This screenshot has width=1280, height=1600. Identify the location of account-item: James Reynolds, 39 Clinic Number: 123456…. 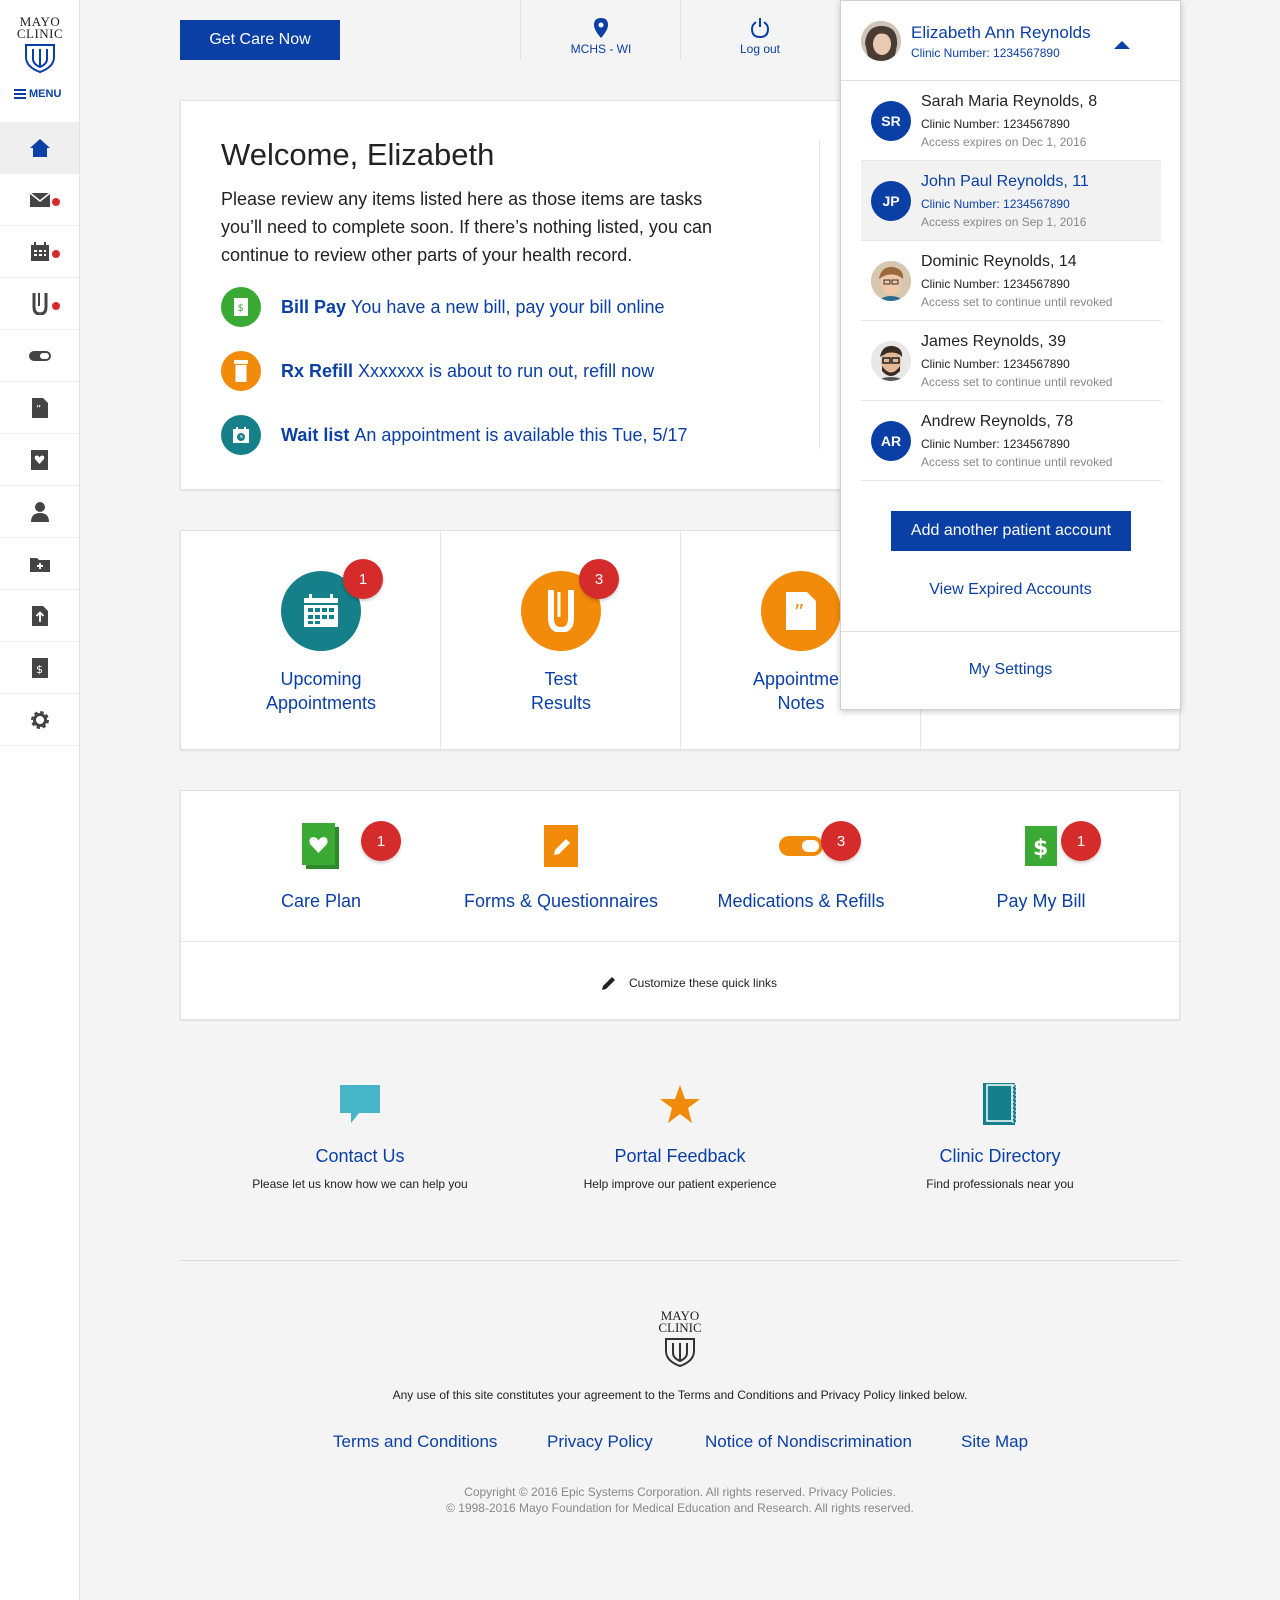
(1011, 361).